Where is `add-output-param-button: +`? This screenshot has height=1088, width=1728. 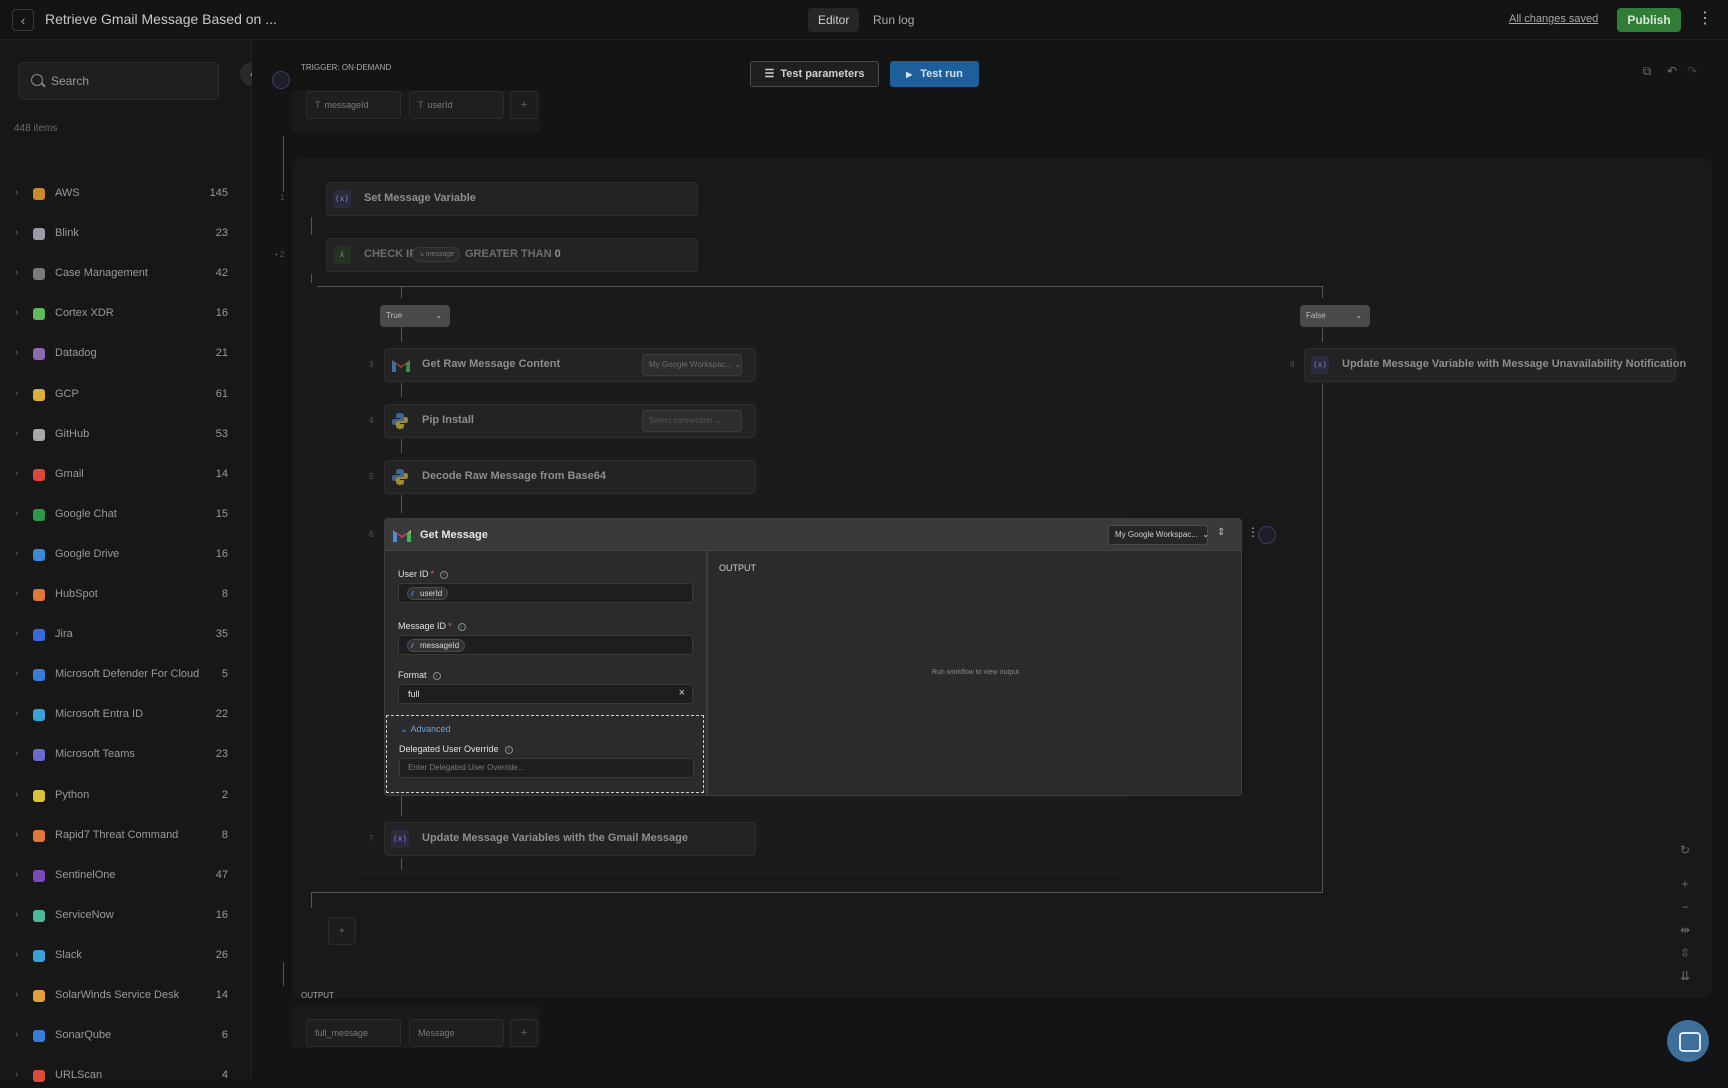 add-output-param-button: + is located at coordinates (524, 1033).